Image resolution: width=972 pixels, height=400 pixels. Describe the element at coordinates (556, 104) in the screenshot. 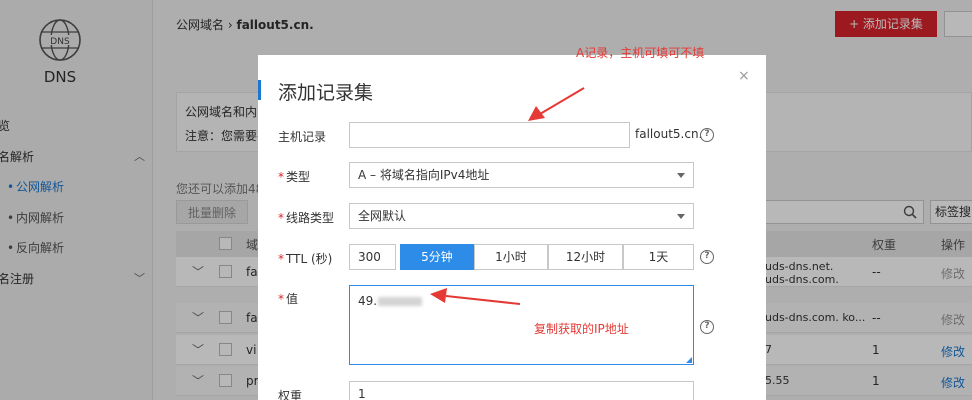

I see `arrow-to-host-icon` at that location.